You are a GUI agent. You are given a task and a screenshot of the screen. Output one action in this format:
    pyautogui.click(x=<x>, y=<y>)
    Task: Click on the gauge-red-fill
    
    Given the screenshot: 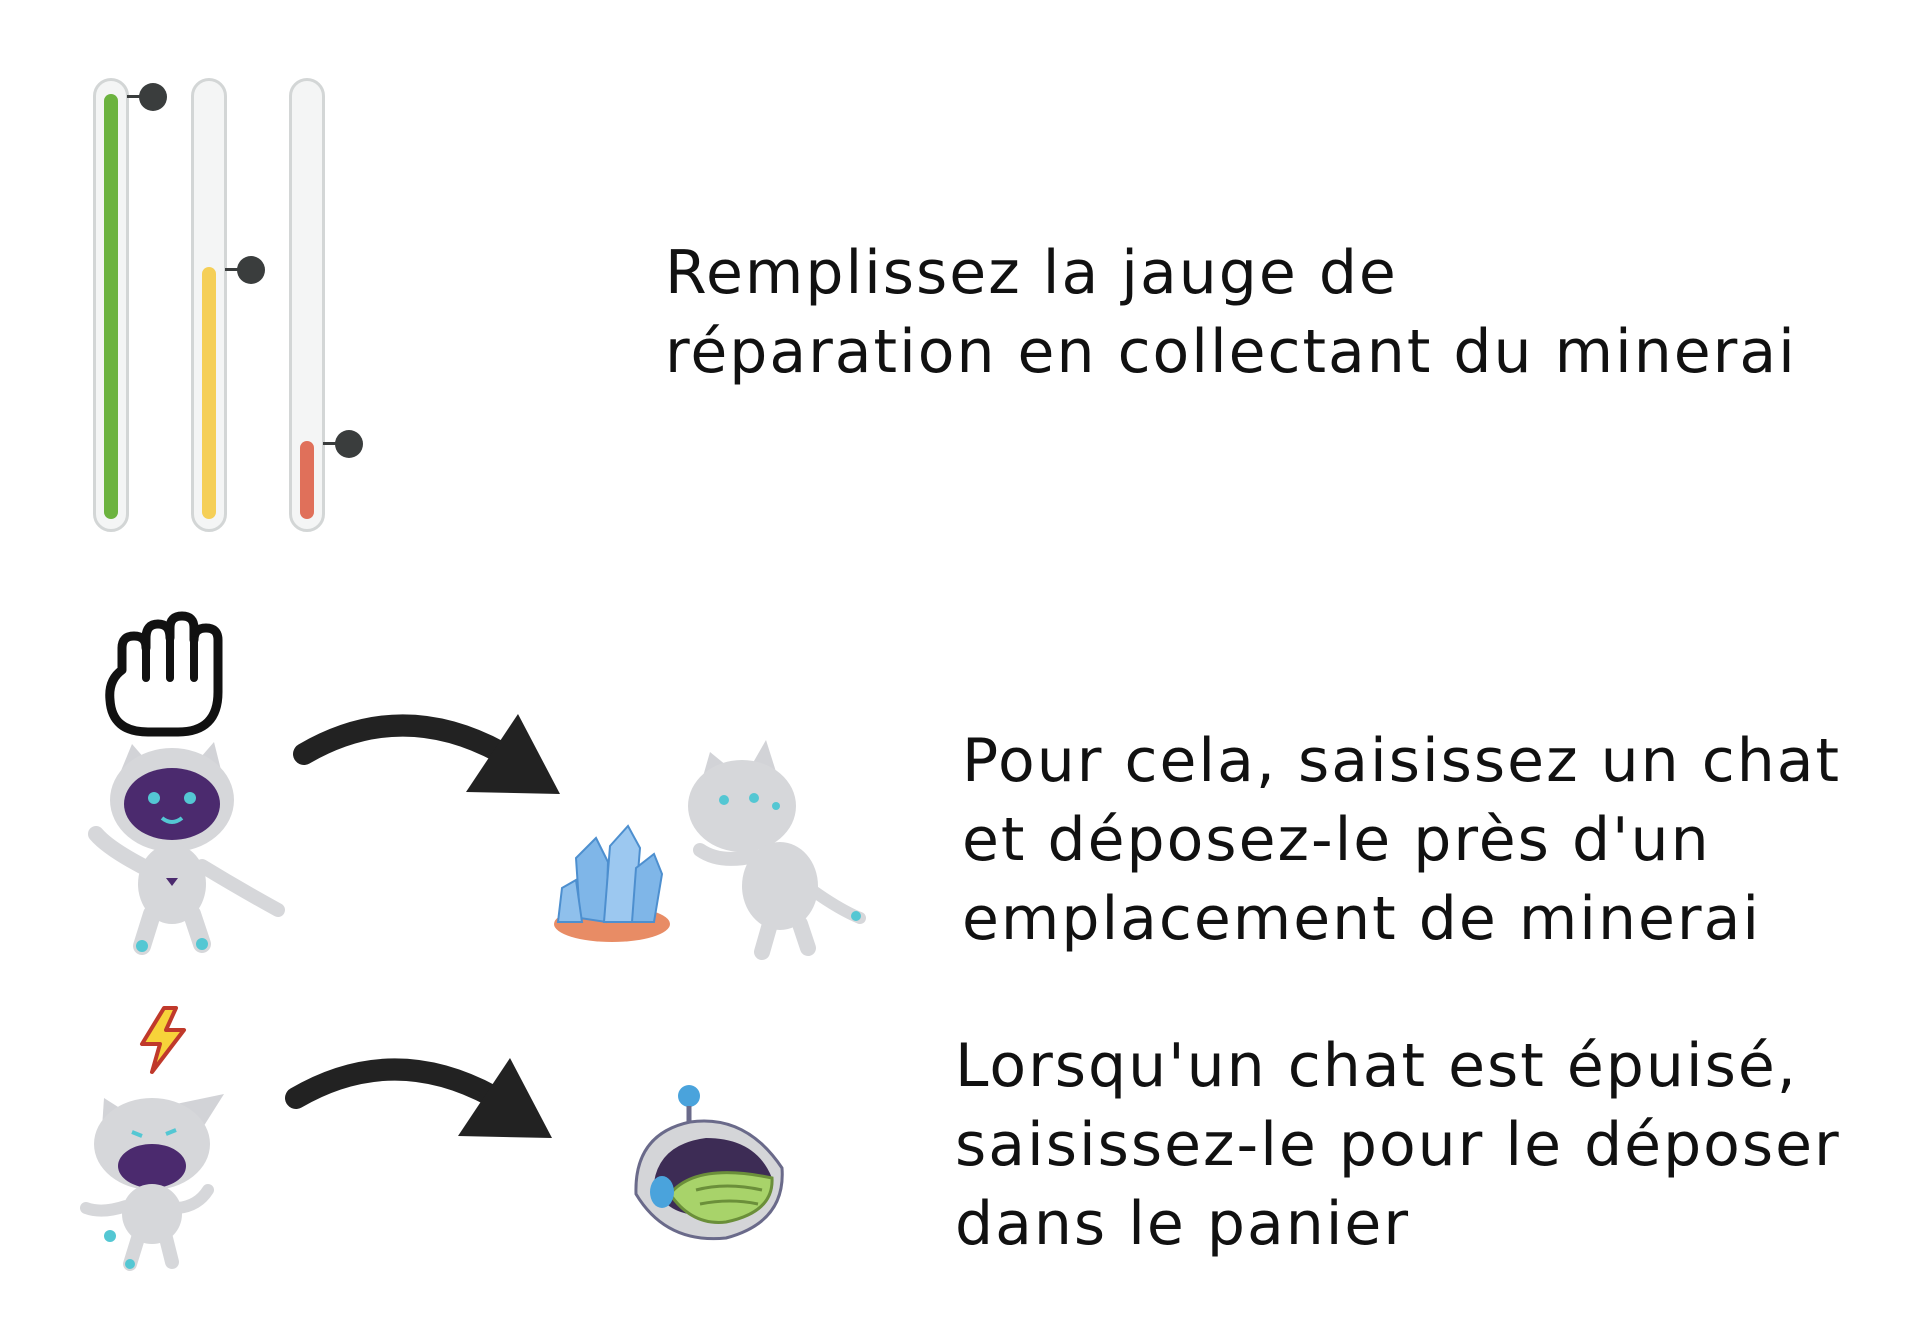 What is the action you would take?
    pyautogui.click(x=307, y=480)
    